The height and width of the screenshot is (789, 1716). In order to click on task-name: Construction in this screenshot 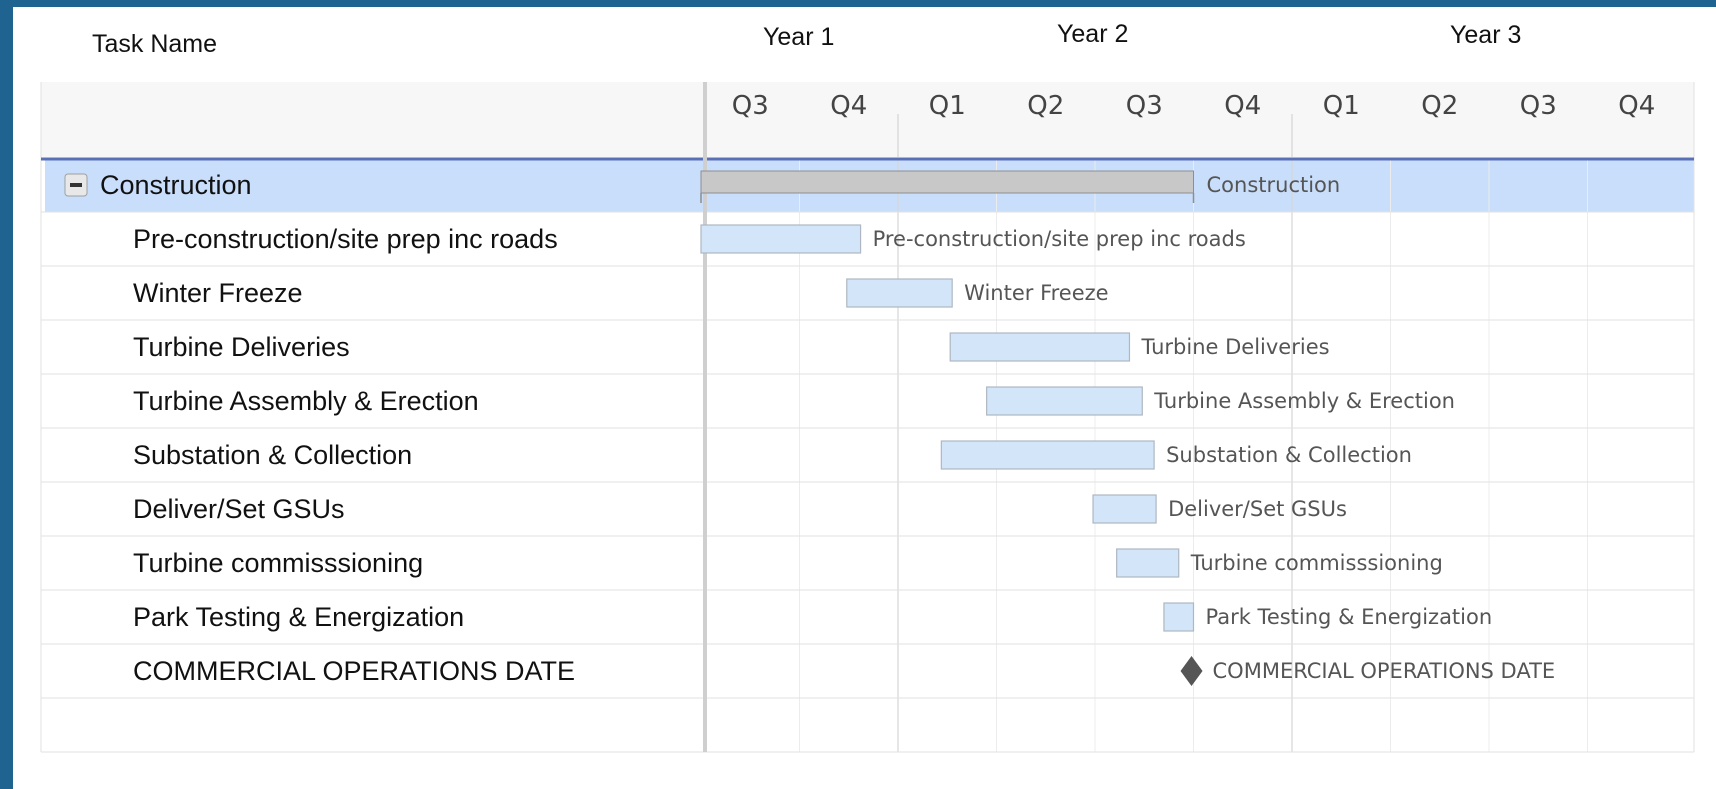, I will do `click(176, 185)`.